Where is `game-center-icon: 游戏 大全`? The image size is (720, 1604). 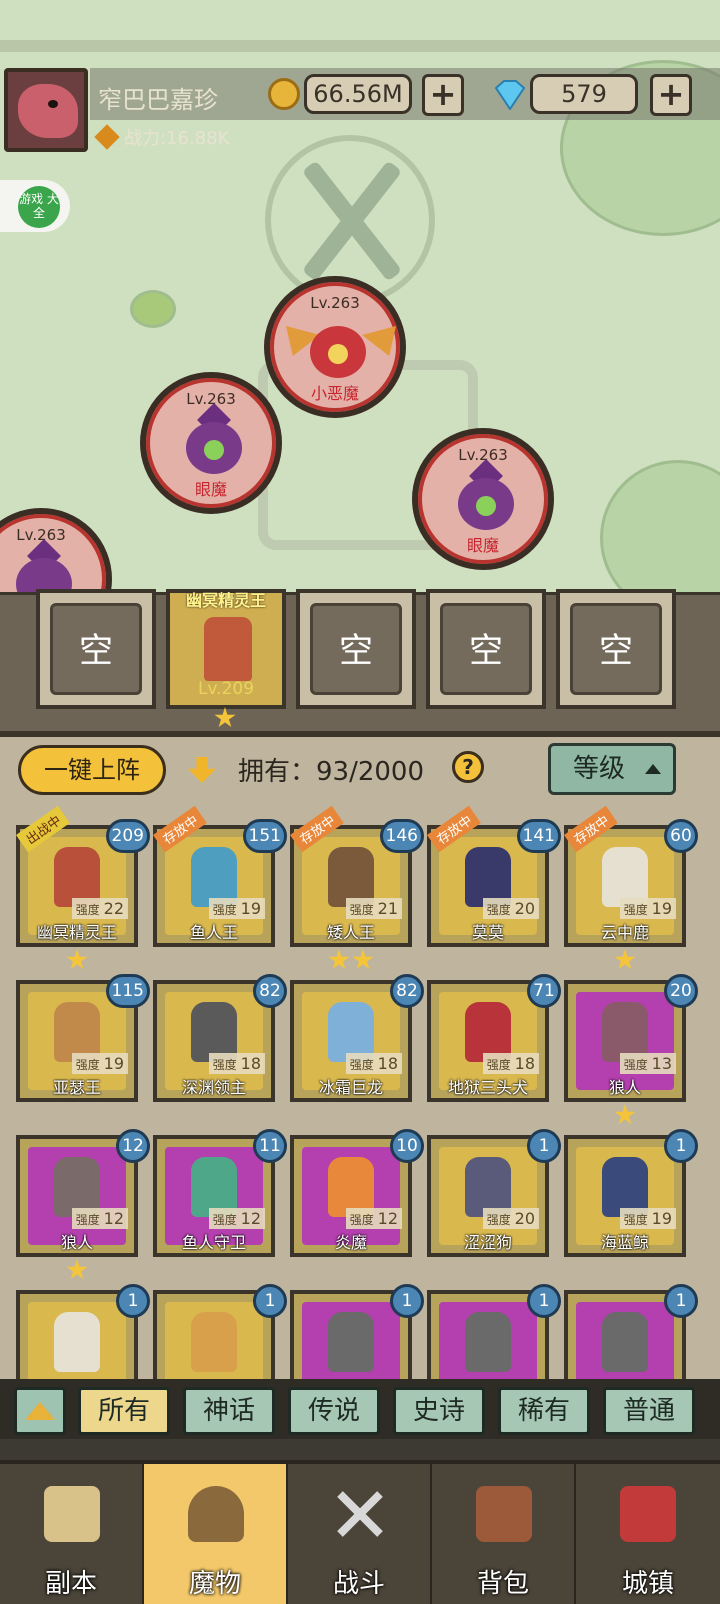
game-center-icon: 游戏 大全 is located at coordinates (39, 207).